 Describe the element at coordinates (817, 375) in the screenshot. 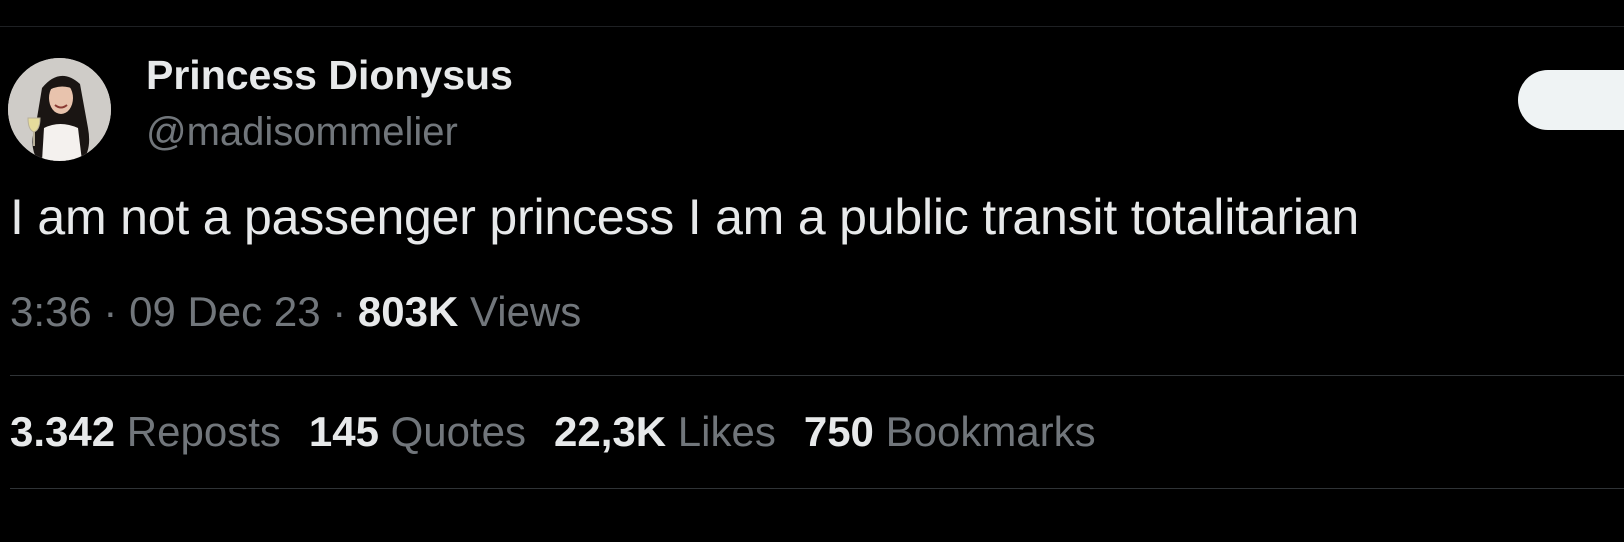

I see `stats-top-divider` at that location.